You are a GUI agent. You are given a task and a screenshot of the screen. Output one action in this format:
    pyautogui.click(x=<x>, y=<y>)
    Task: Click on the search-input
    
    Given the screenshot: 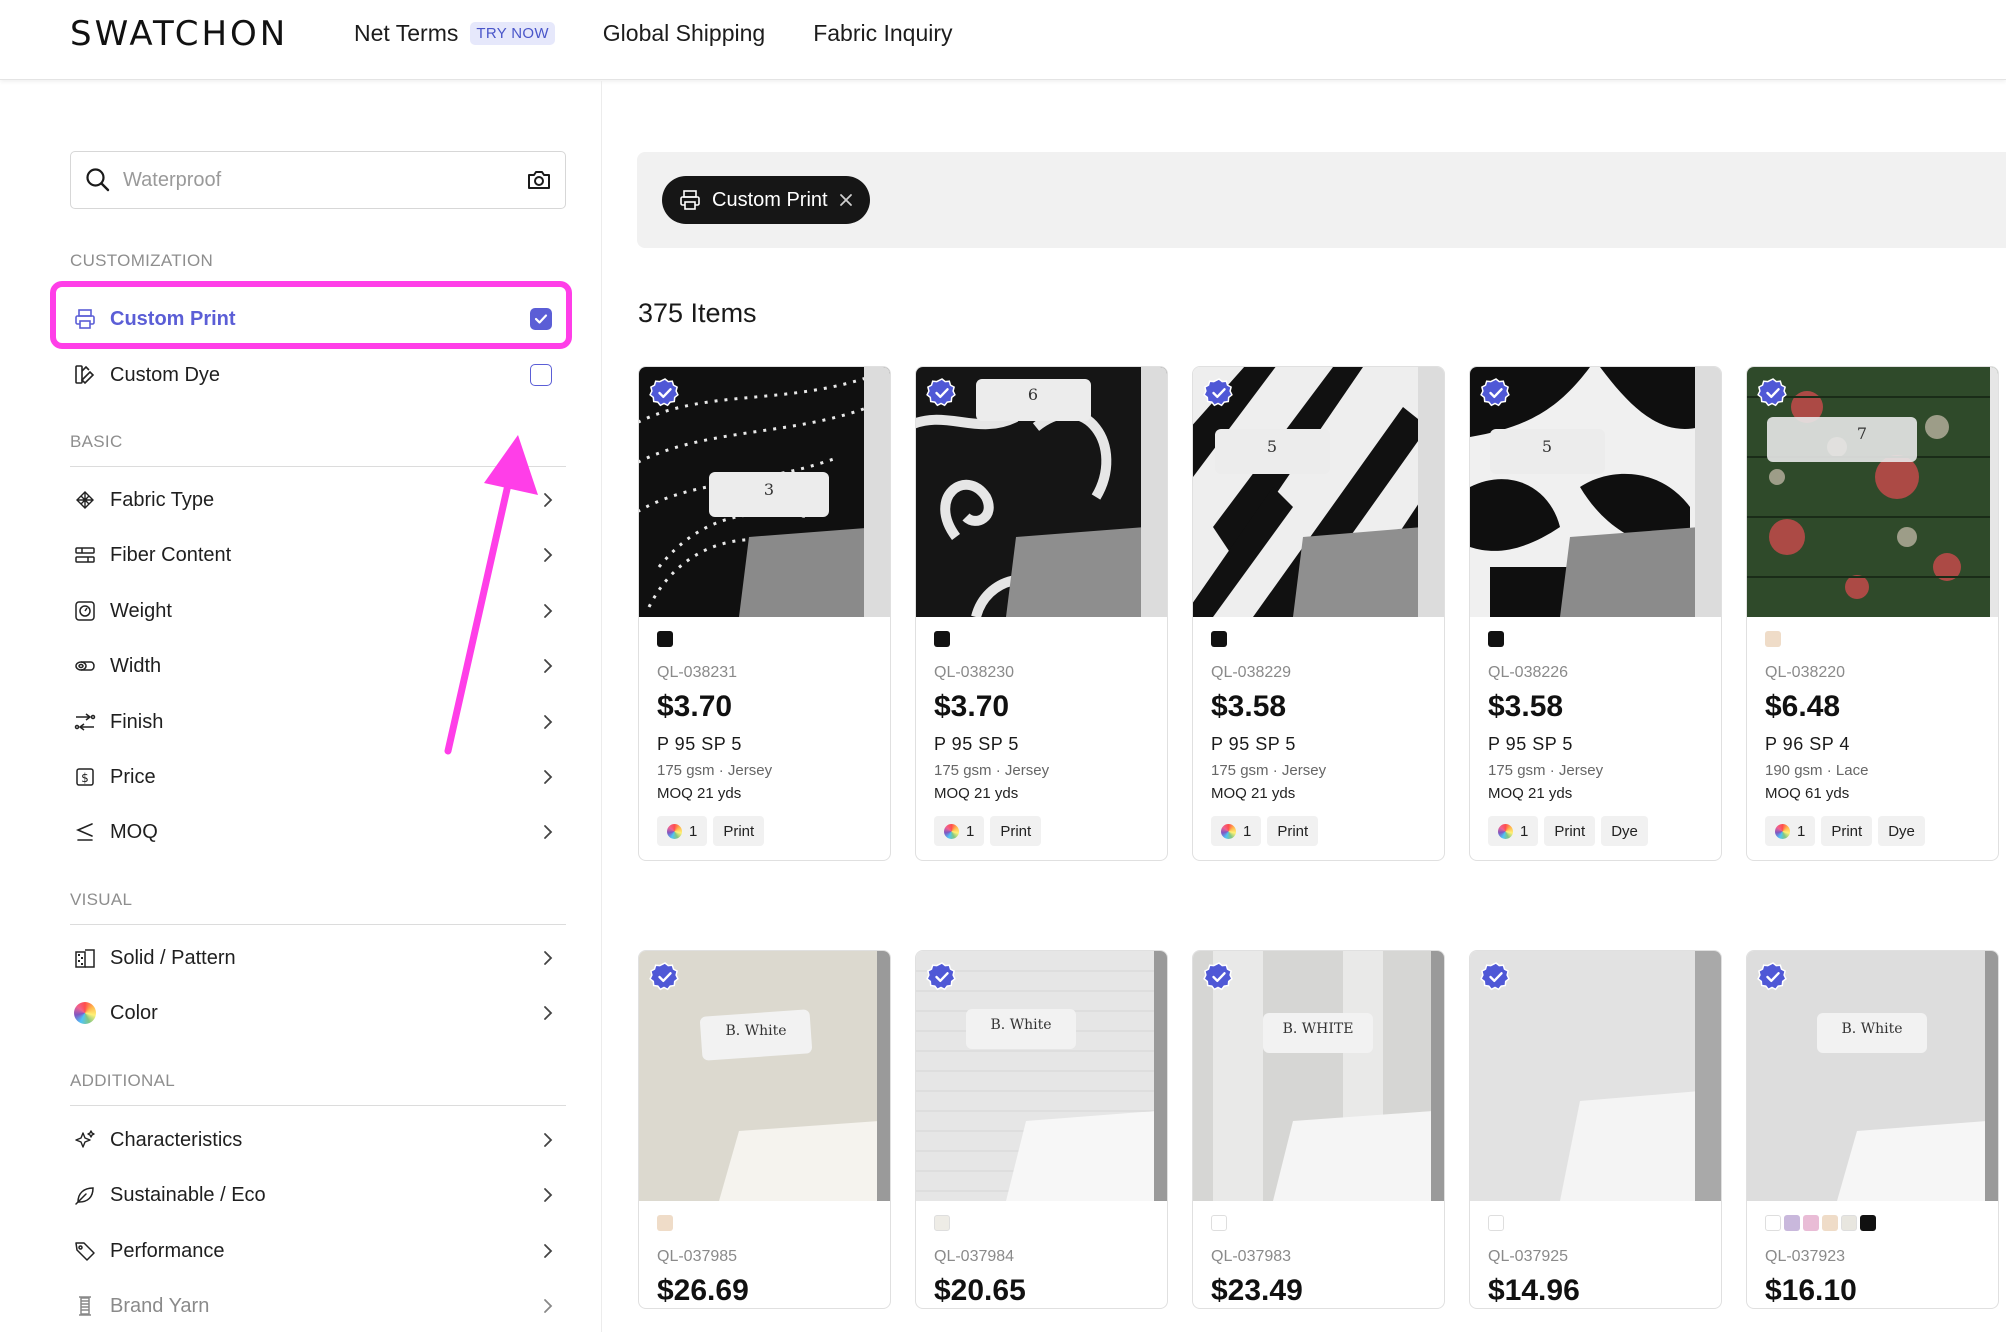 What is the action you would take?
    pyautogui.click(x=324, y=180)
    